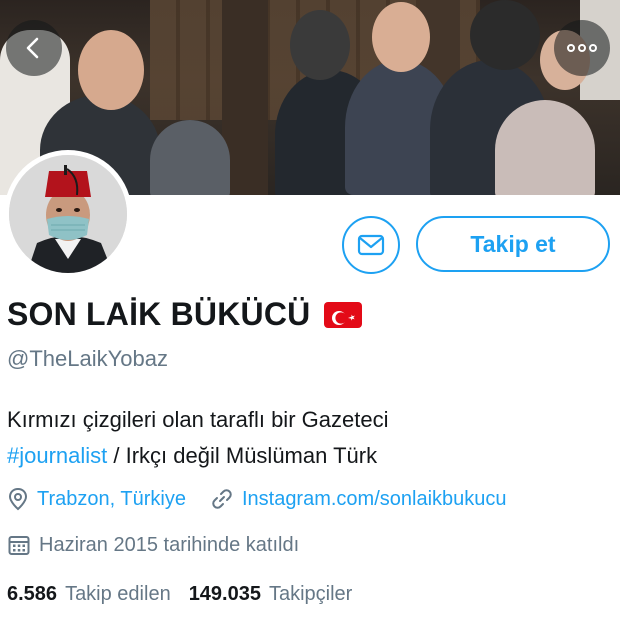 The image size is (620, 620). I want to click on bio-line: #journalist / Irkçı değil Müslüman Türk, so click(307, 456).